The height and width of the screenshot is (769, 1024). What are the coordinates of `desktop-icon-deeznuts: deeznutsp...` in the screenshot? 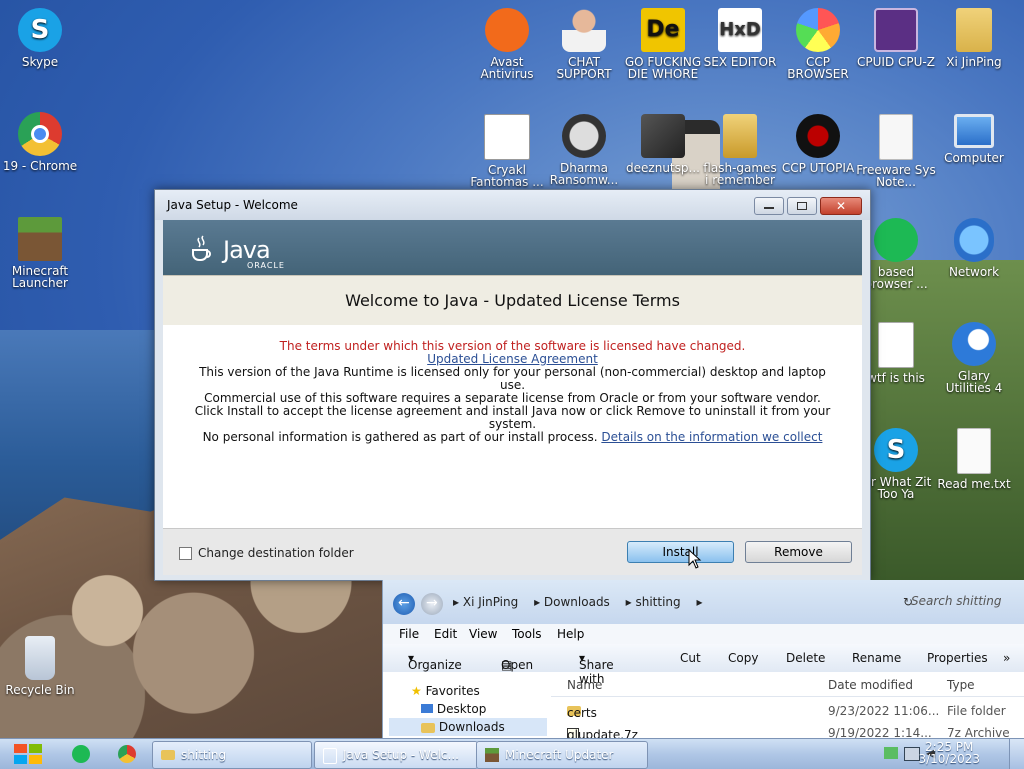 It's located at (663, 144).